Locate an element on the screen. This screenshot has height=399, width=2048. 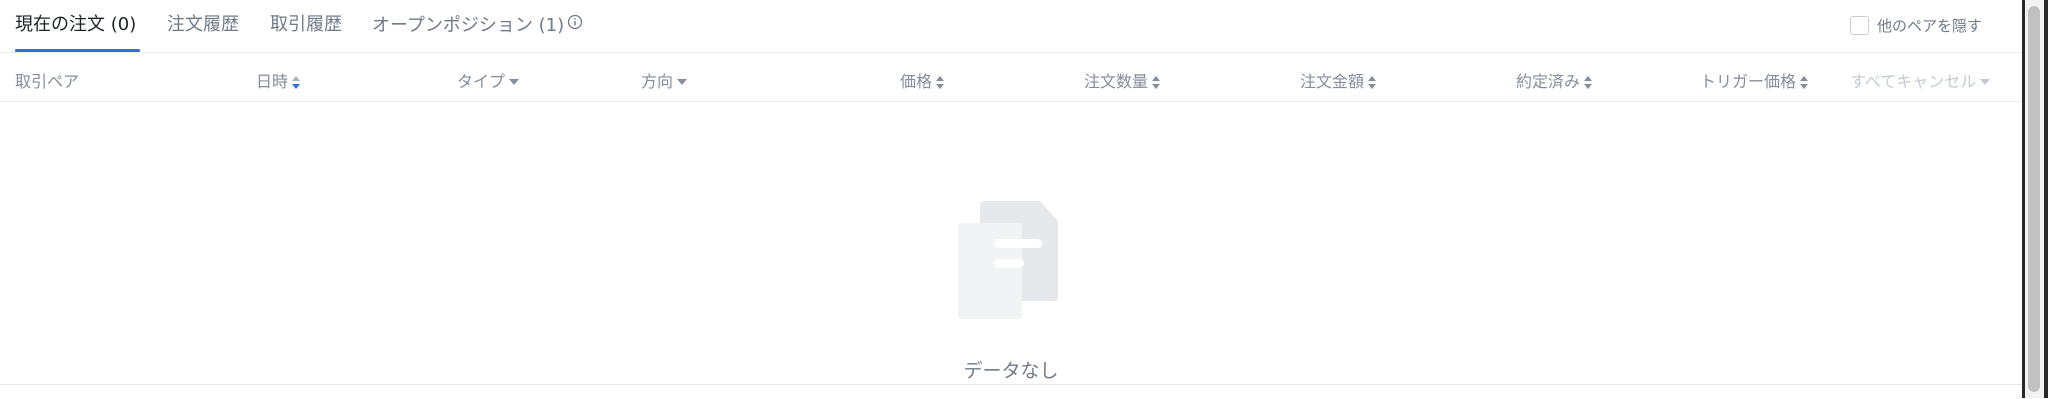
column-header-pair-label: 取引ペア is located at coordinates (47, 81).